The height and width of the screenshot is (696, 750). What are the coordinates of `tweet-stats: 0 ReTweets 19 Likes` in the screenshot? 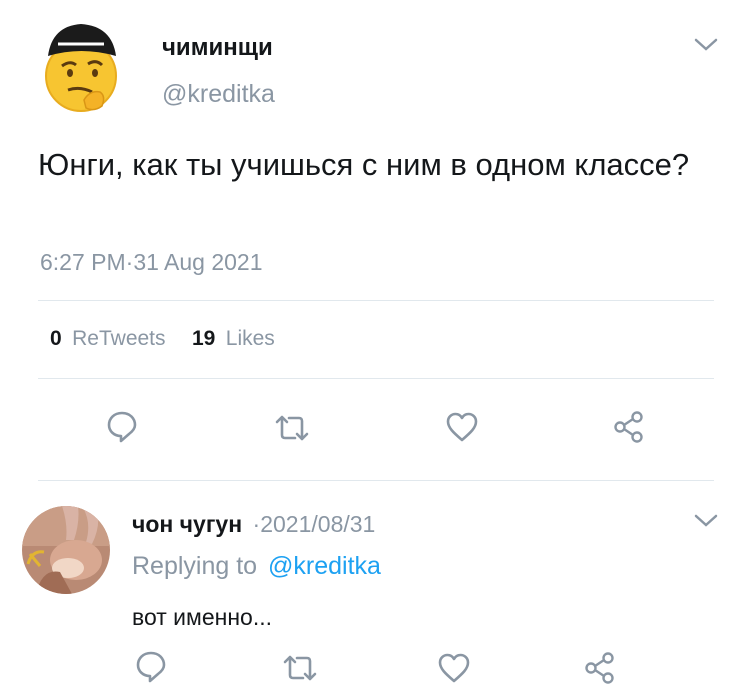 It's located at (162, 339).